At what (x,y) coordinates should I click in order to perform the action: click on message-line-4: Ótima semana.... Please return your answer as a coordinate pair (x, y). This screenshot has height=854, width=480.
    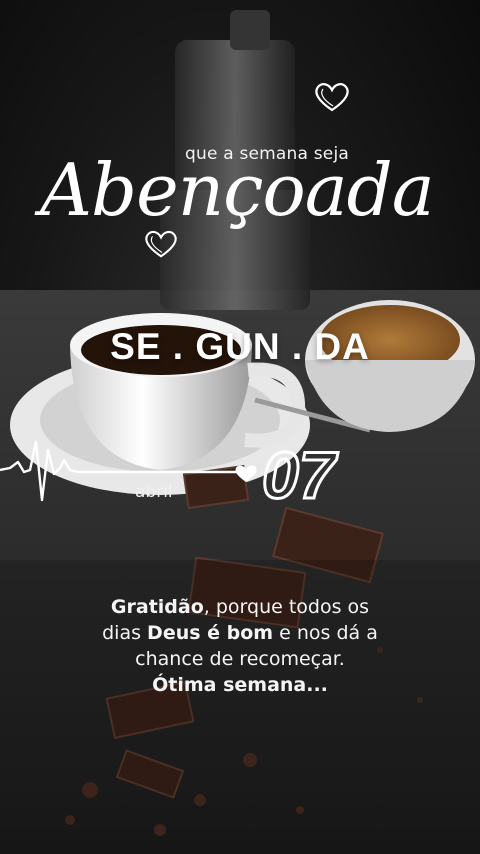
    Looking at the image, I should click on (240, 685).